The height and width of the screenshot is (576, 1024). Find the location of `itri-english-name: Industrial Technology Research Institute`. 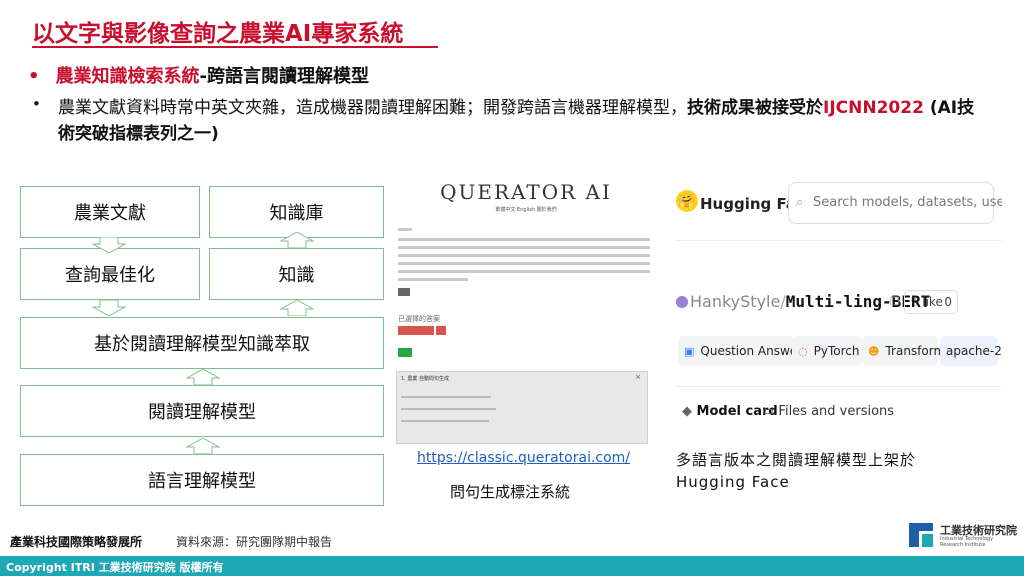

itri-english-name: Industrial Technology Research Institute is located at coordinates (966, 542).